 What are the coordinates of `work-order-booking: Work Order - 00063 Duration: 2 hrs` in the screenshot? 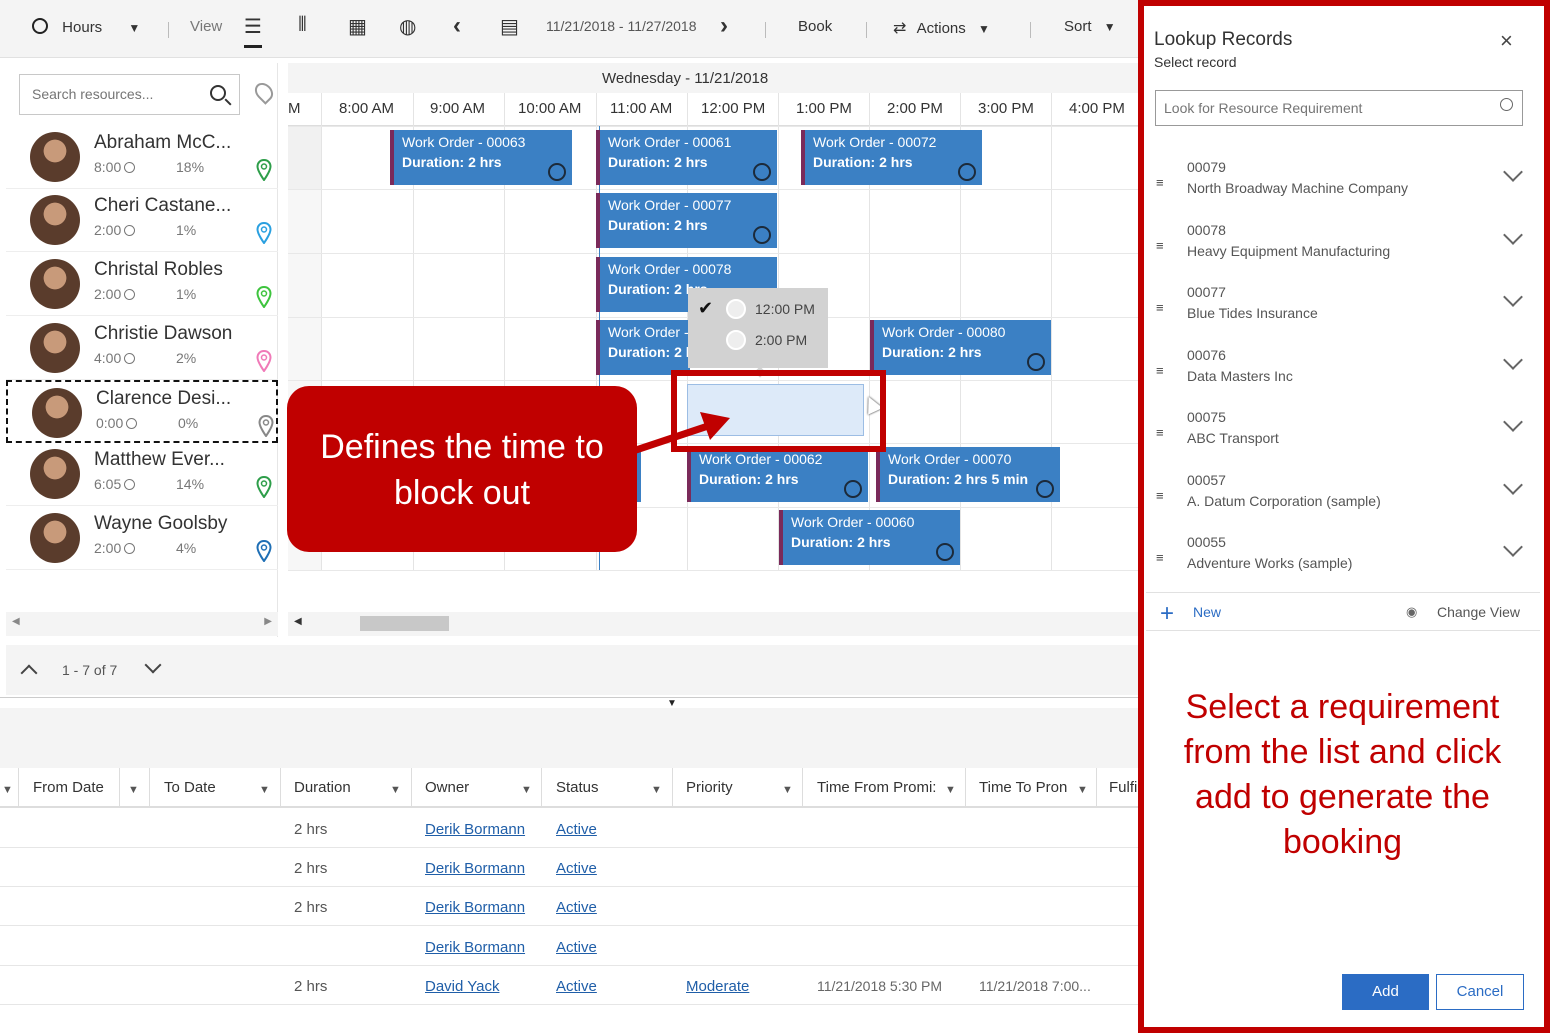 It's located at (481, 157).